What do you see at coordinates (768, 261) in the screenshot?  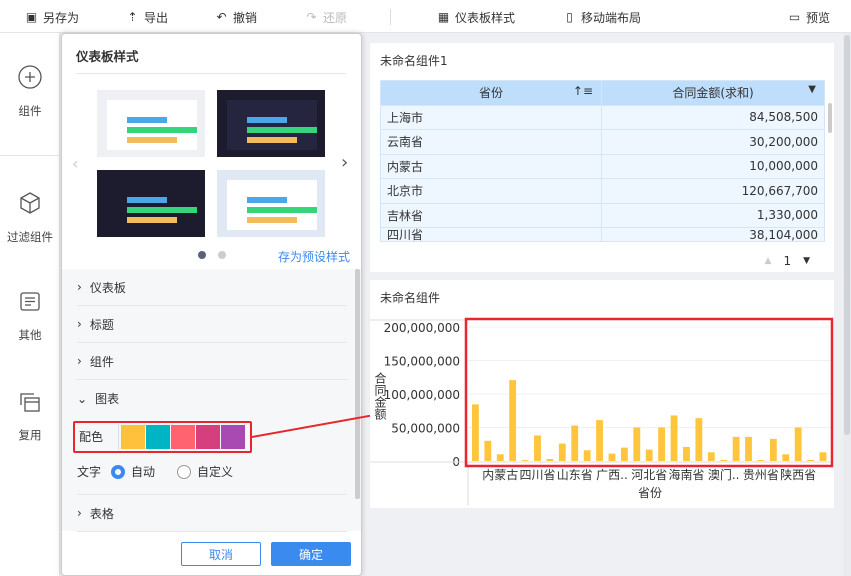 I see `page-up-icon: ▲` at bounding box center [768, 261].